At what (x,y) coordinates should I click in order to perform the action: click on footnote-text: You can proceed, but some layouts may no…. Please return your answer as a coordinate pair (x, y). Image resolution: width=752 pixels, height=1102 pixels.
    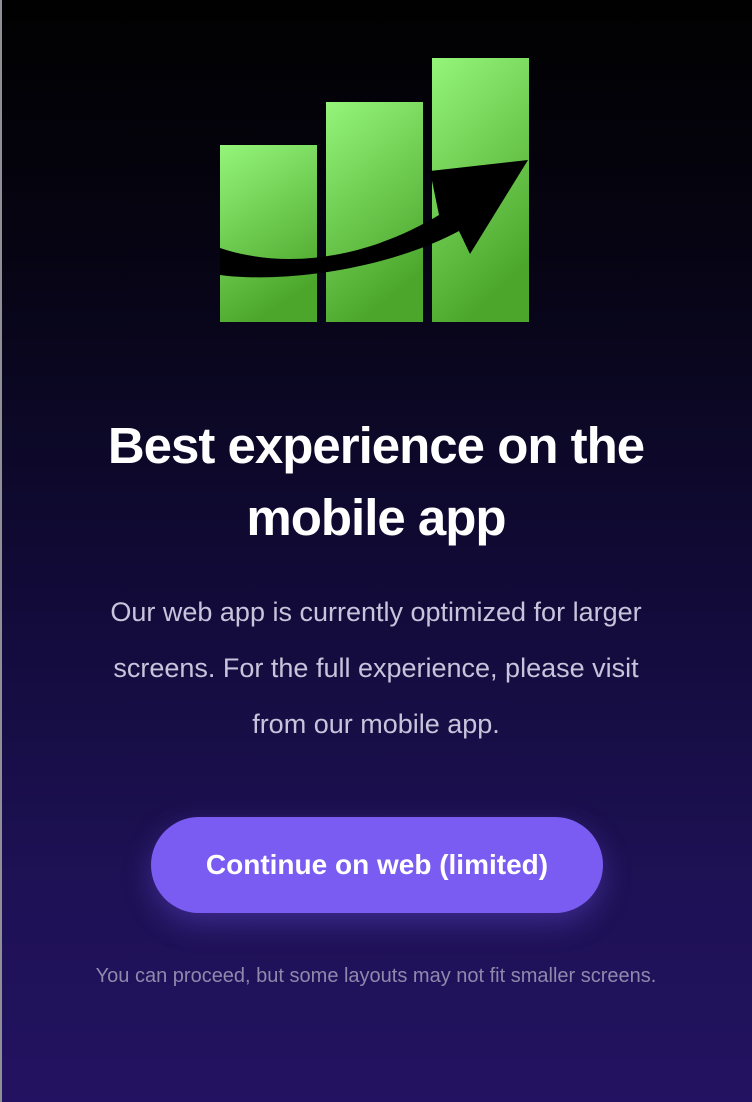
    Looking at the image, I should click on (376, 976).